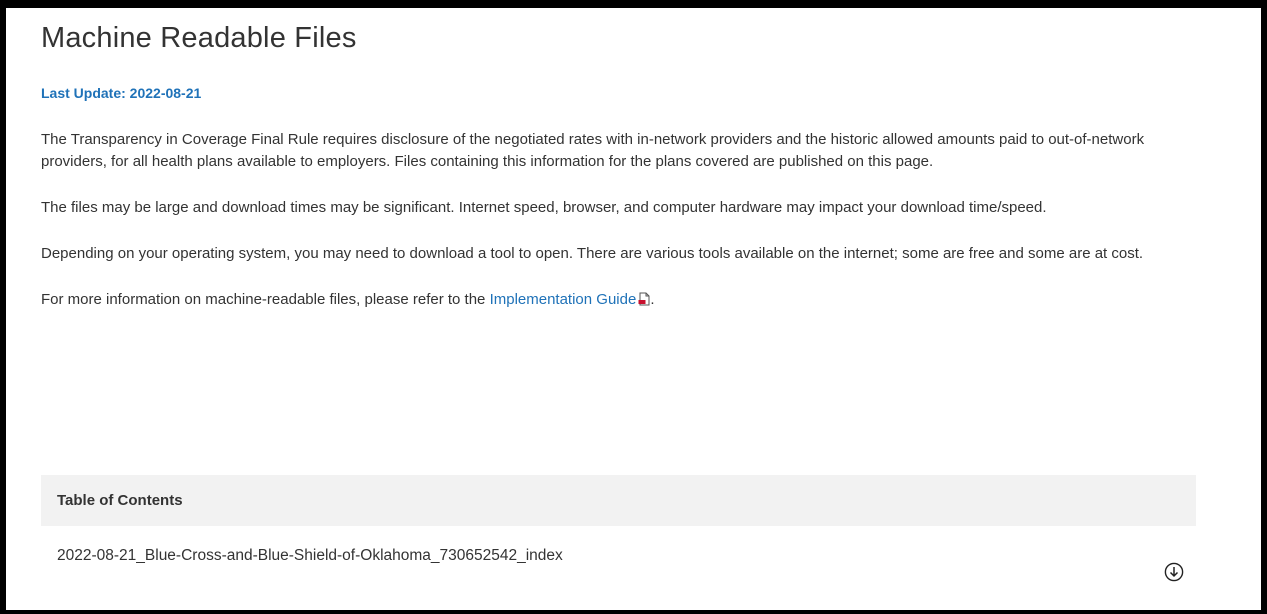 This screenshot has height=614, width=1267. I want to click on page-title: Machine Readable Files, so click(199, 38).